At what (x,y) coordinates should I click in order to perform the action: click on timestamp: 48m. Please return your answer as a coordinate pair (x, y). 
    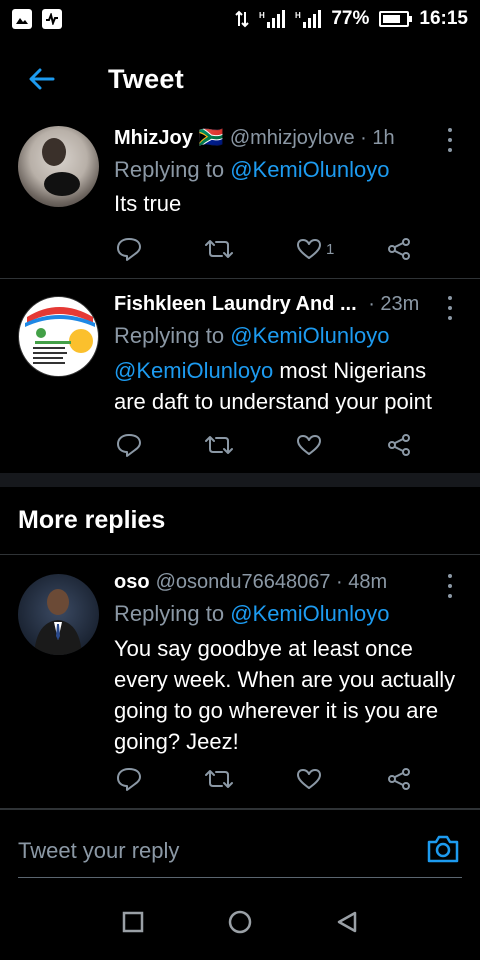
    Looking at the image, I should click on (368, 582).